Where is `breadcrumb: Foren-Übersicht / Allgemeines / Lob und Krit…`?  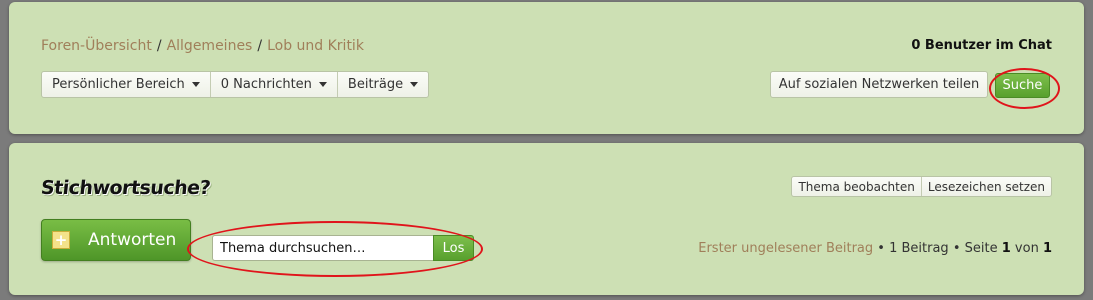 breadcrumb: Foren-Übersicht / Allgemeines / Lob und Krit… is located at coordinates (202, 46).